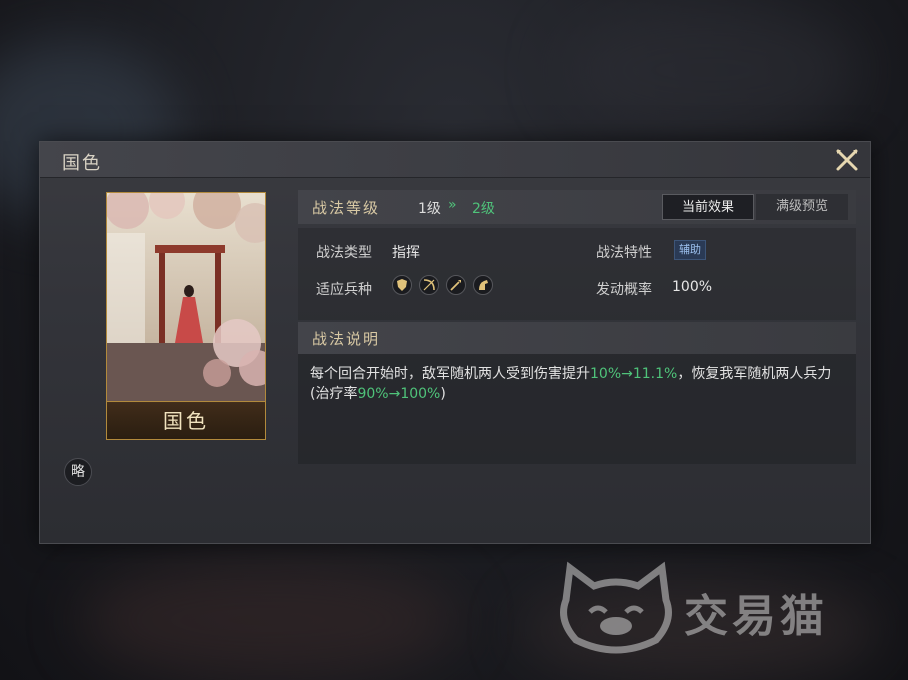 This screenshot has height=680, width=908. Describe the element at coordinates (399, 394) in the screenshot. I see `heal-range: 90%→100%` at that location.